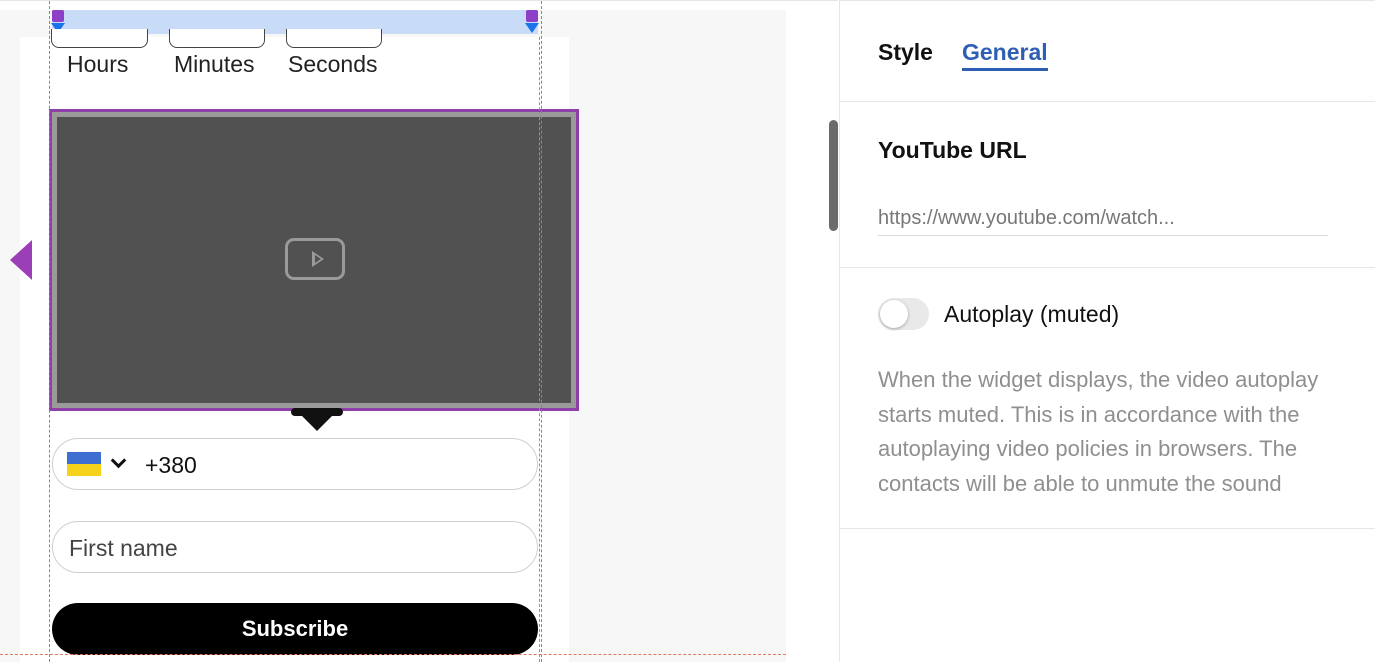 Image resolution: width=1375 pixels, height=662 pixels. Describe the element at coordinates (295, 629) in the screenshot. I see `subscribe-button: Subscribe` at that location.